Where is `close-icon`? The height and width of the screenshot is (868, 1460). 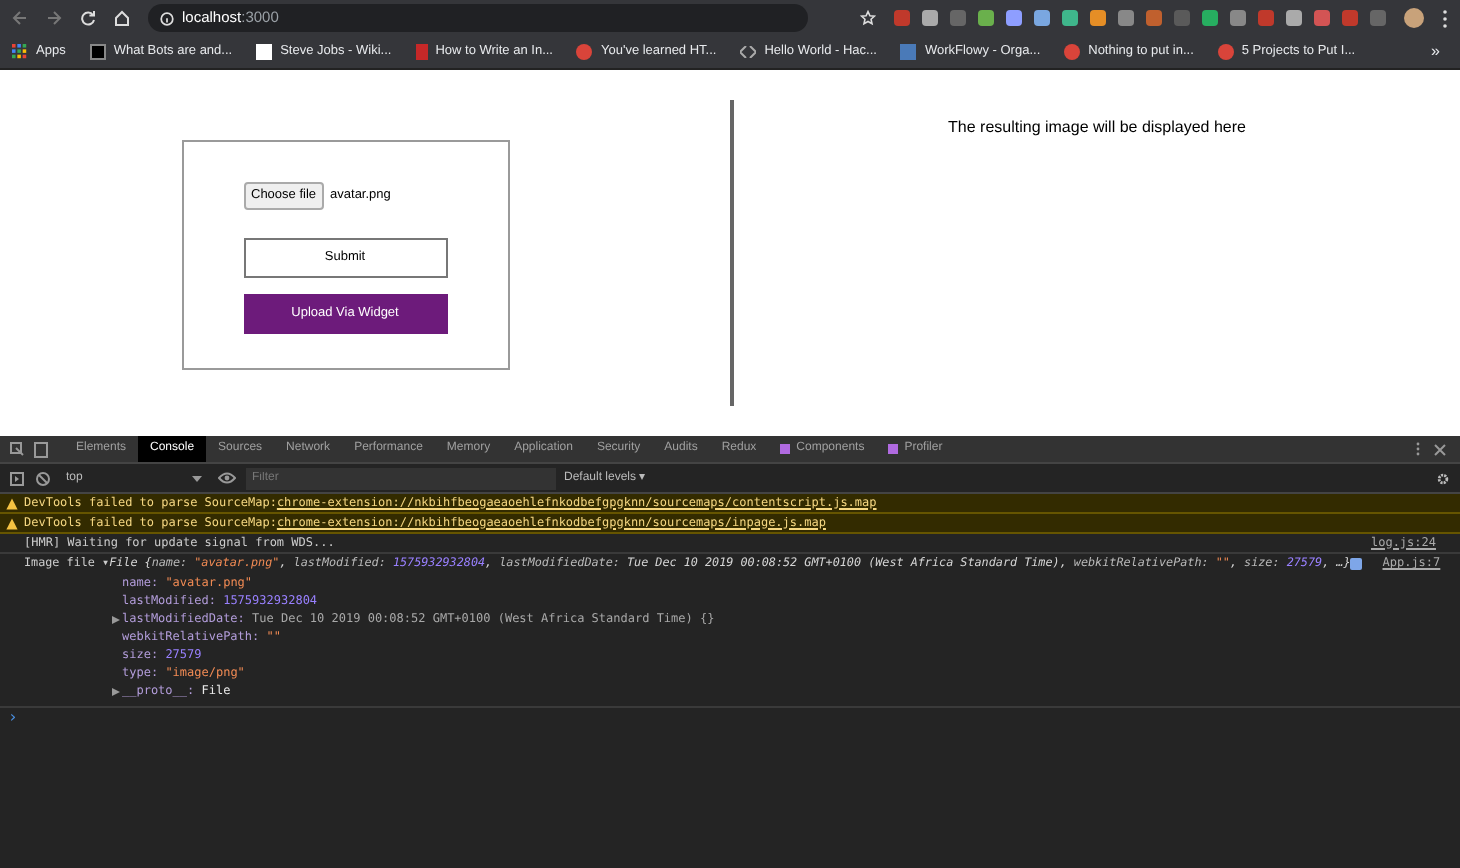 close-icon is located at coordinates (1440, 449).